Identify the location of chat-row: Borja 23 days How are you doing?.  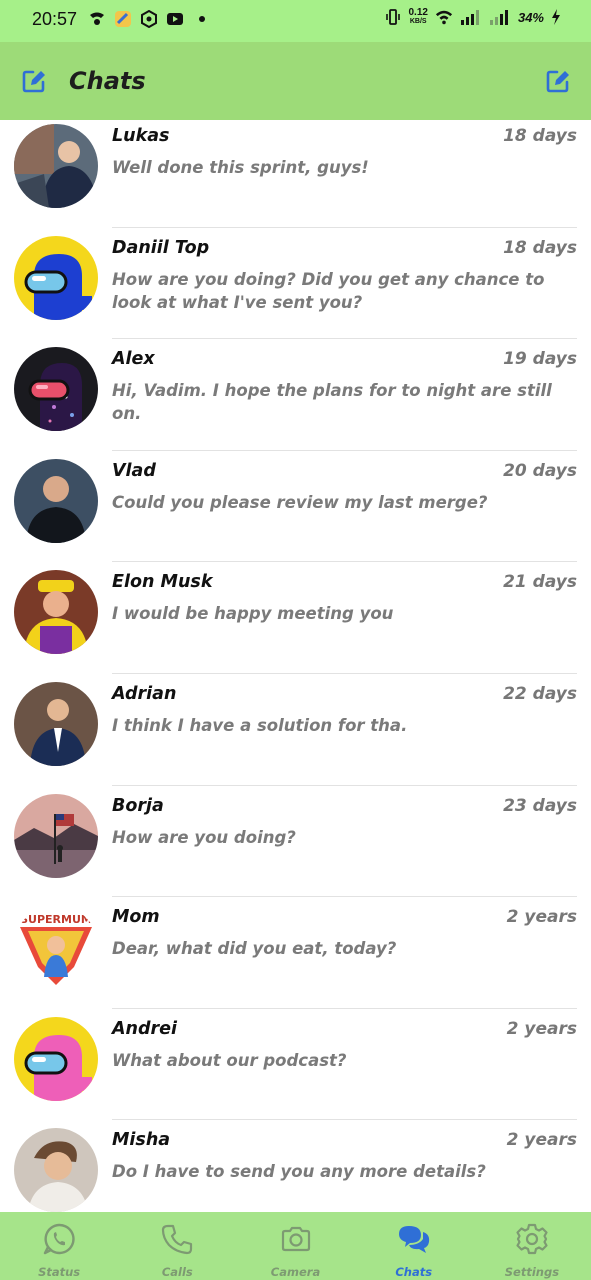
(295, 842).